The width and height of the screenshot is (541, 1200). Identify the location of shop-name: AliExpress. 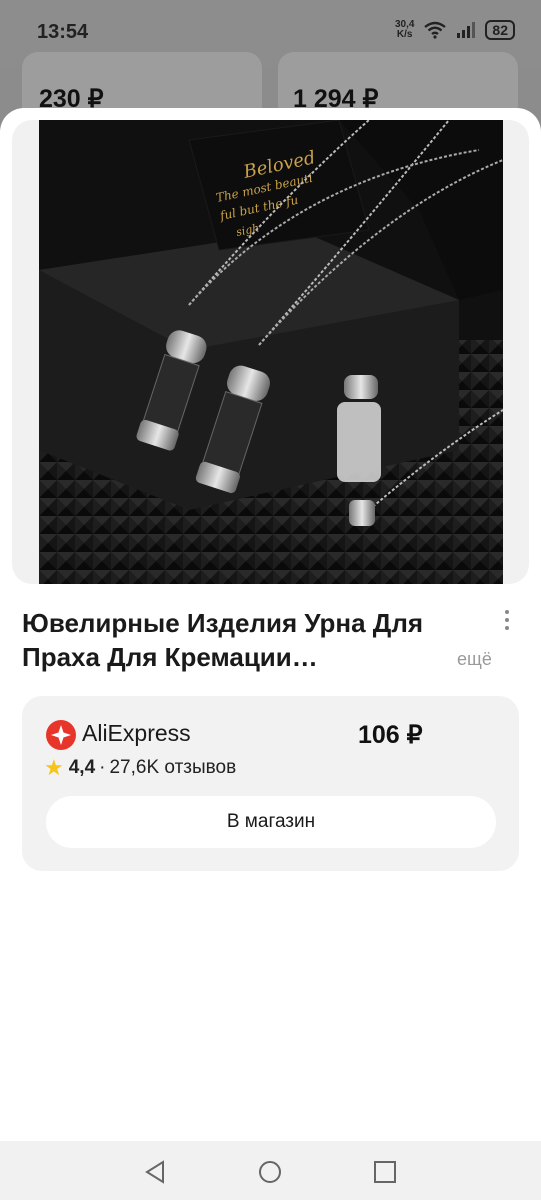
(136, 733).